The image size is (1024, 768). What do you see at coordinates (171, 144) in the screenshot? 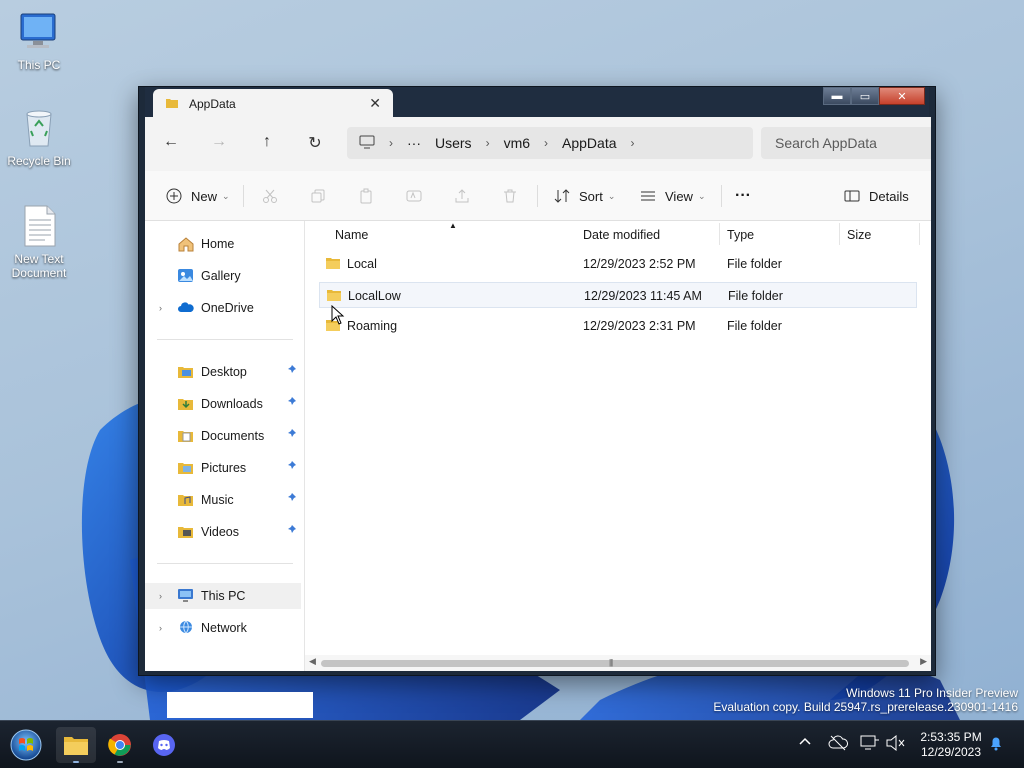
I see `back-button: ←` at bounding box center [171, 144].